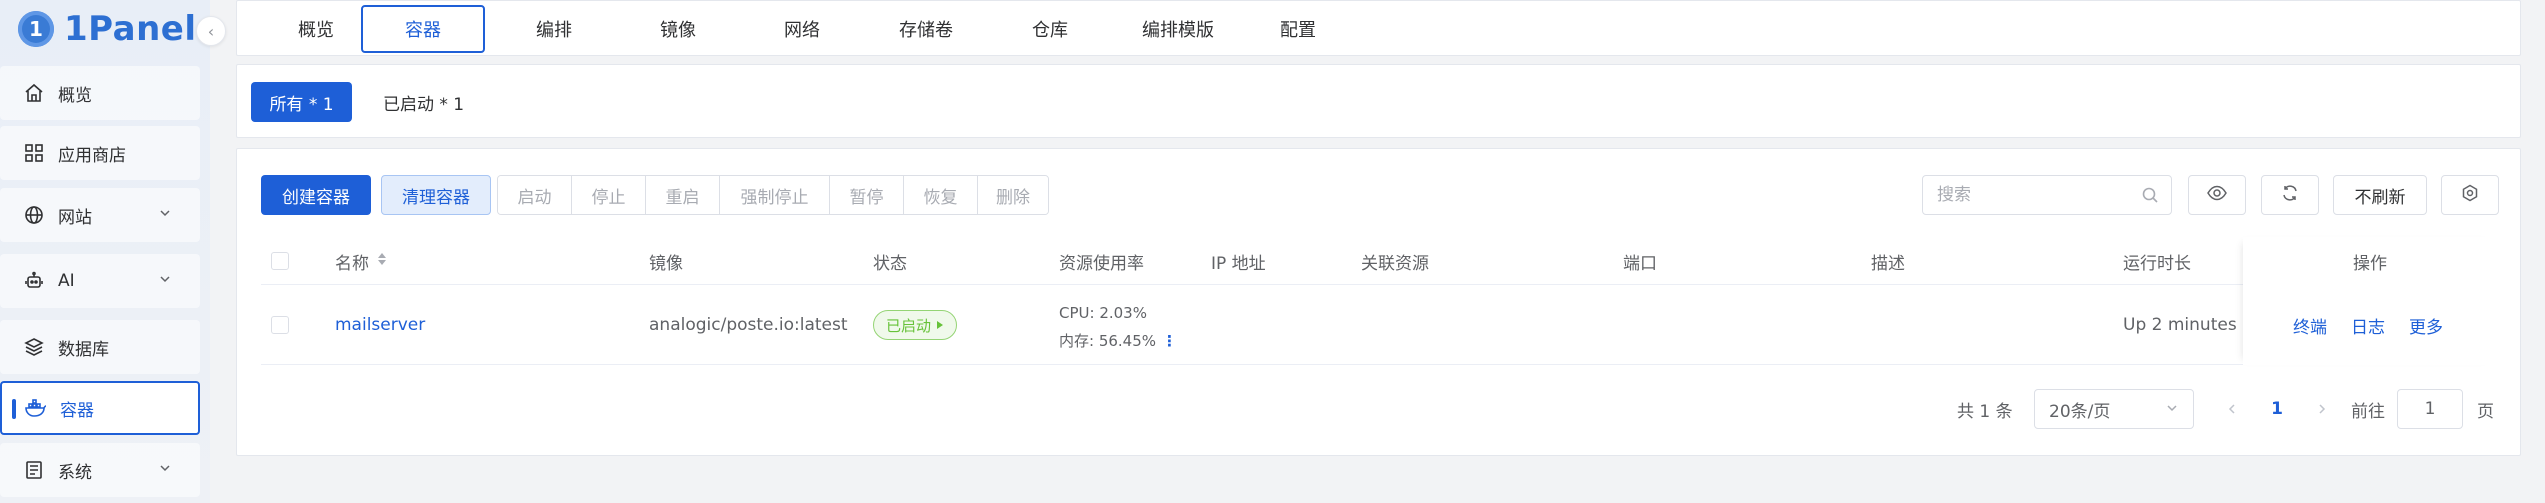 The height and width of the screenshot is (503, 2545). Describe the element at coordinates (75, 95) in the screenshot. I see `sidebar-item-label: 概览` at that location.